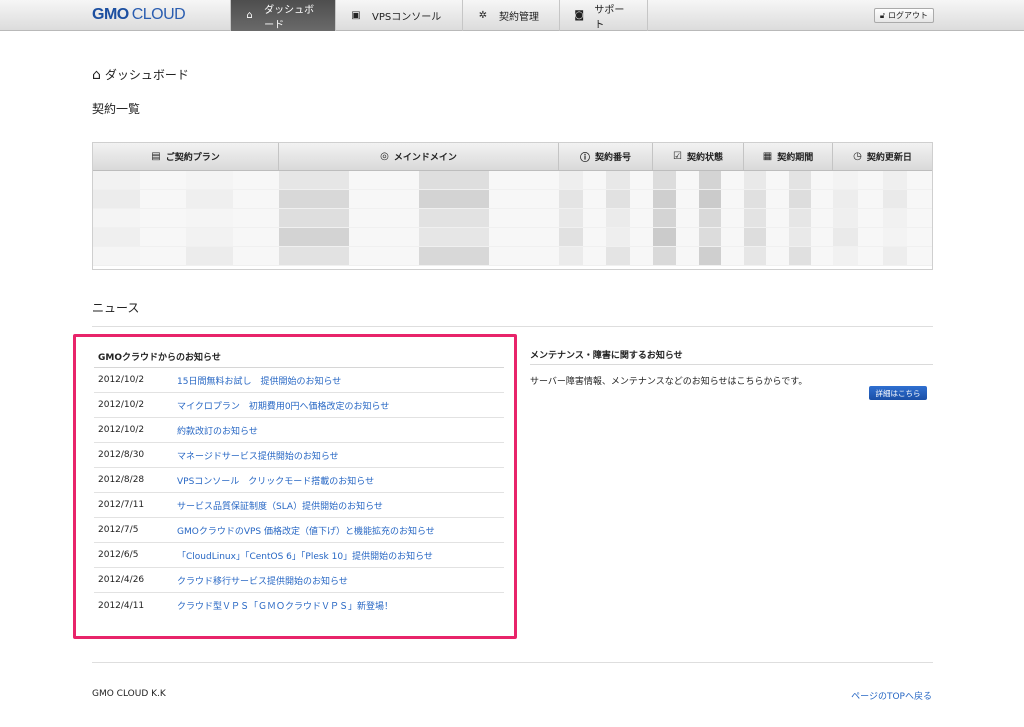 The image size is (1024, 727). I want to click on nav-vps-console: ▣ VPSコンソール, so click(398, 15).